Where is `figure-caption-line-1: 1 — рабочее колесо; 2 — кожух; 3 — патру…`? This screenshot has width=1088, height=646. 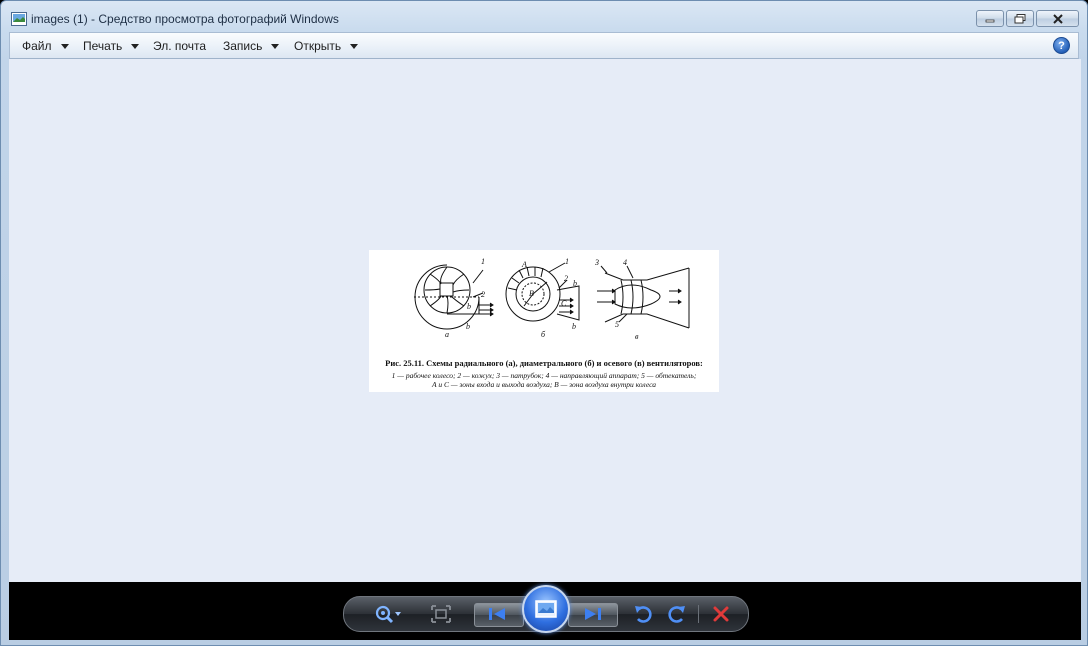 figure-caption-line-1: 1 — рабочее колесо; 2 — кожух; 3 — патру… is located at coordinates (544, 375).